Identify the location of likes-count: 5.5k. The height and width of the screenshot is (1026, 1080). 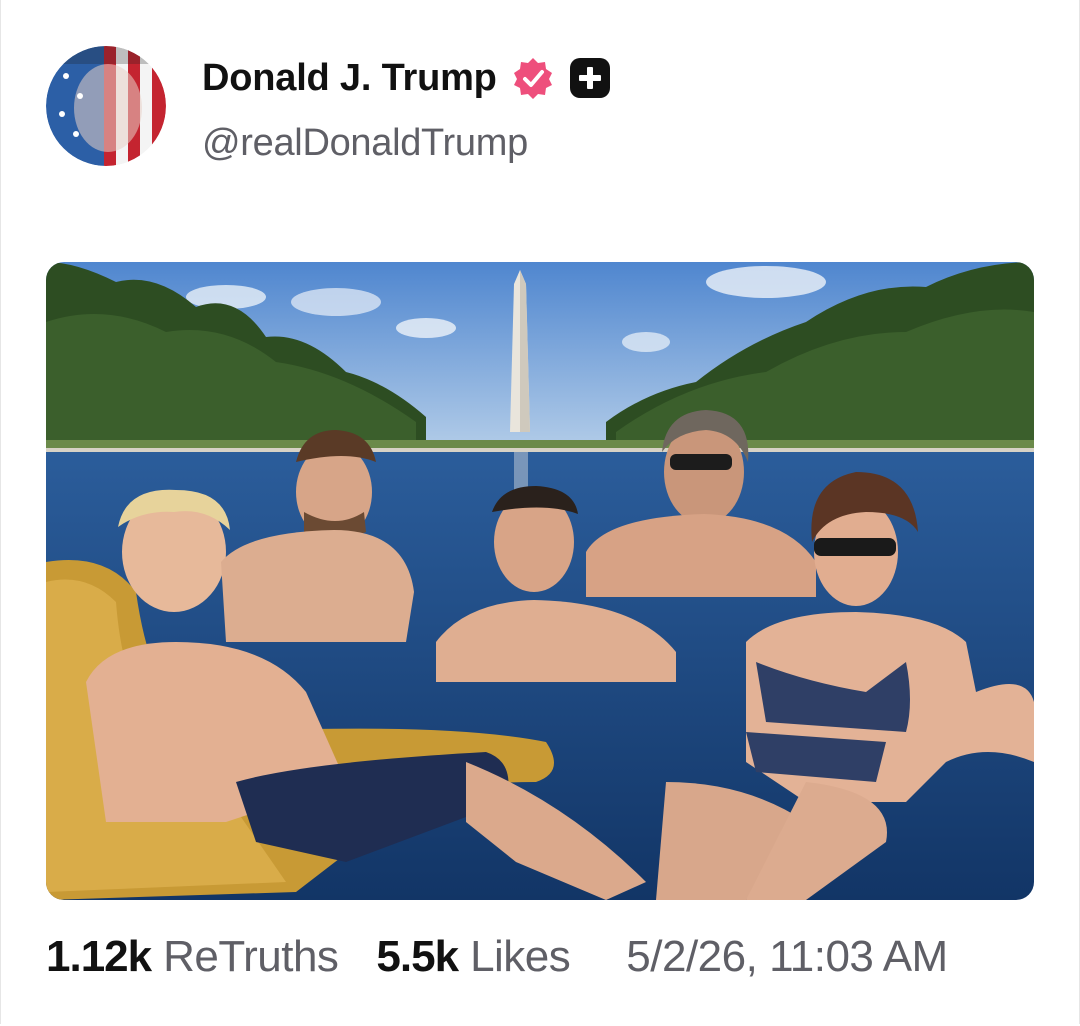
(417, 957).